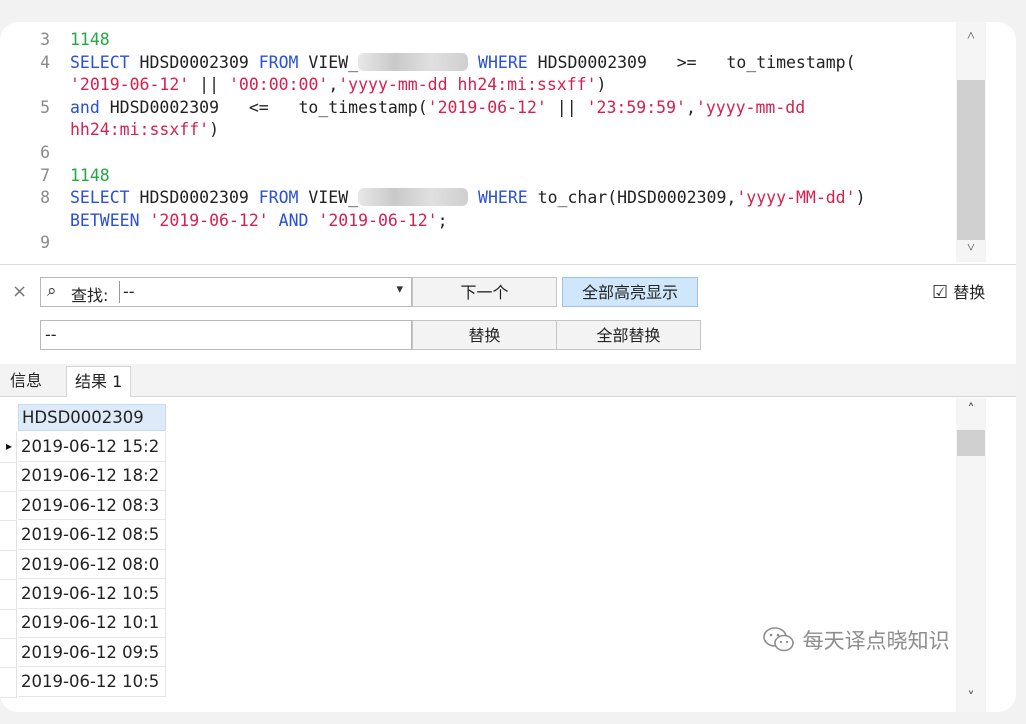  Describe the element at coordinates (478, 130) in the screenshot. I see `code-line: hh24:mi:ssxff')` at that location.